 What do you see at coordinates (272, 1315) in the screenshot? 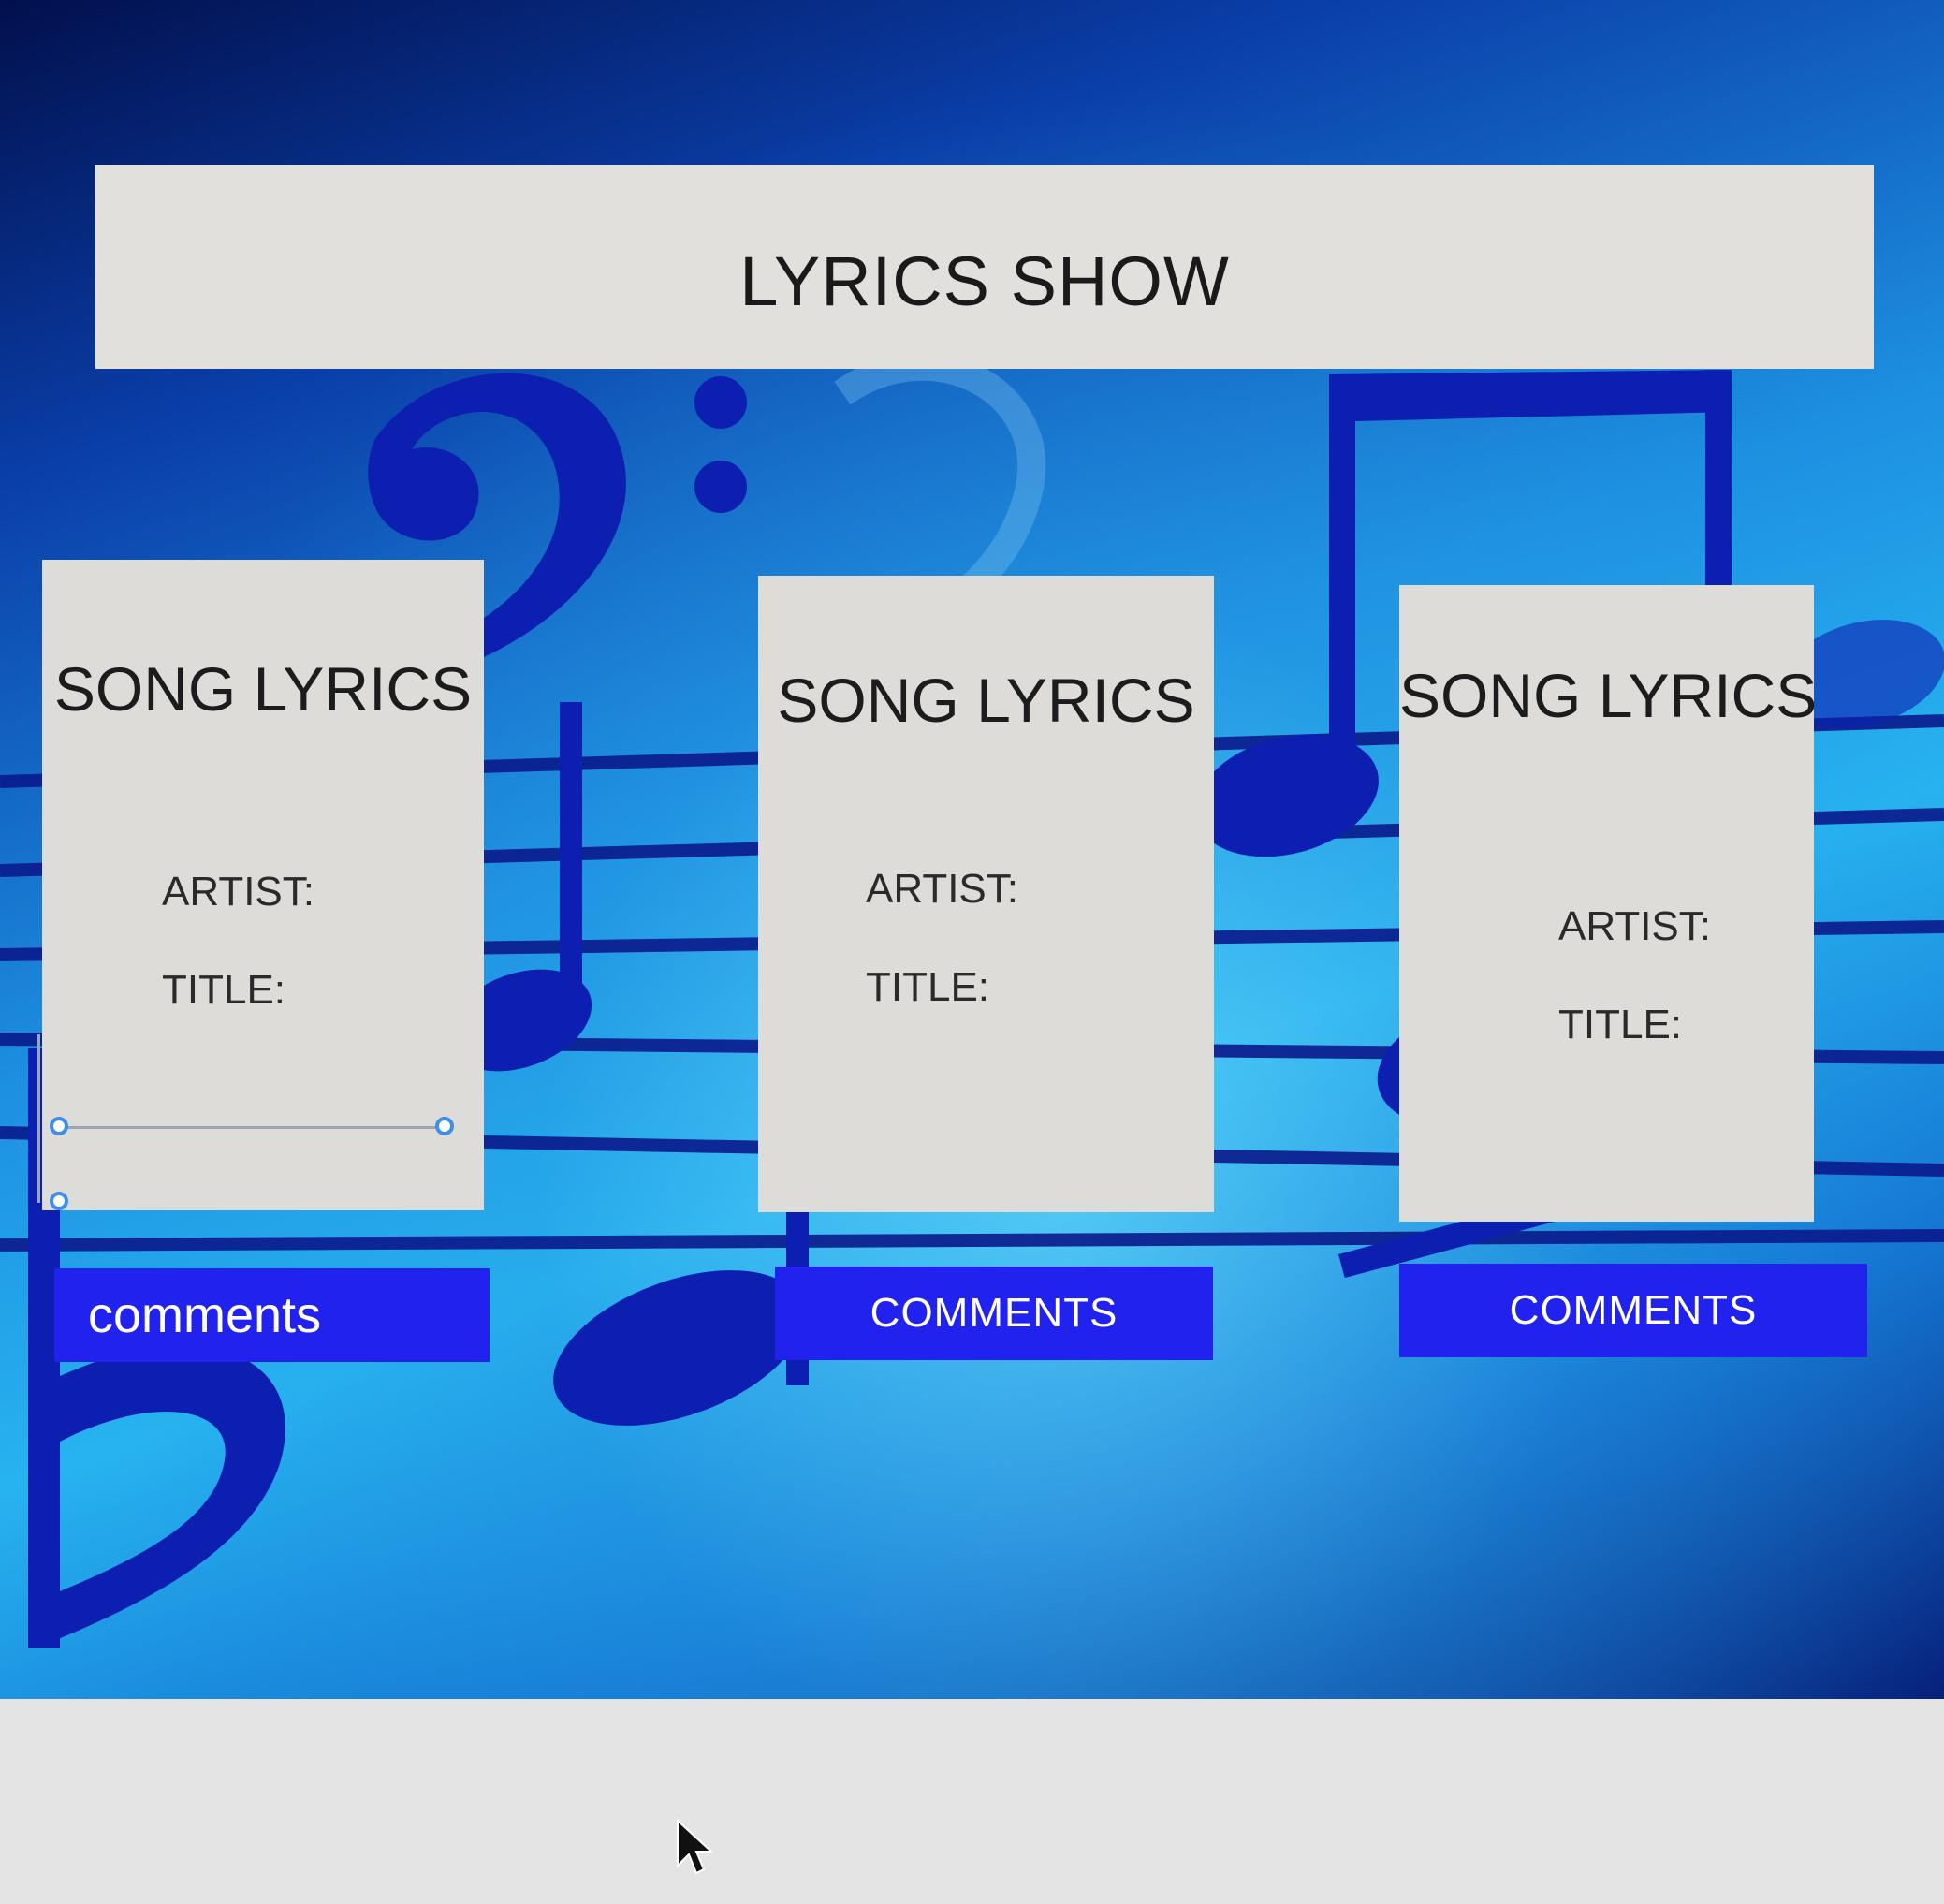
I see `comments-button-1: comments` at bounding box center [272, 1315].